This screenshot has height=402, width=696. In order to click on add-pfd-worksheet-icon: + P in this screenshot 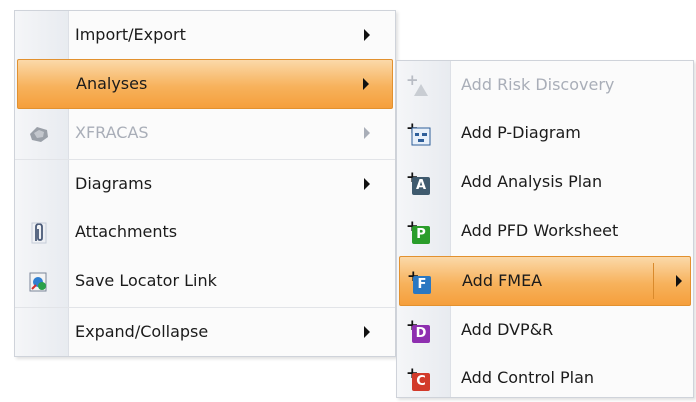, I will do `click(418, 231)`.